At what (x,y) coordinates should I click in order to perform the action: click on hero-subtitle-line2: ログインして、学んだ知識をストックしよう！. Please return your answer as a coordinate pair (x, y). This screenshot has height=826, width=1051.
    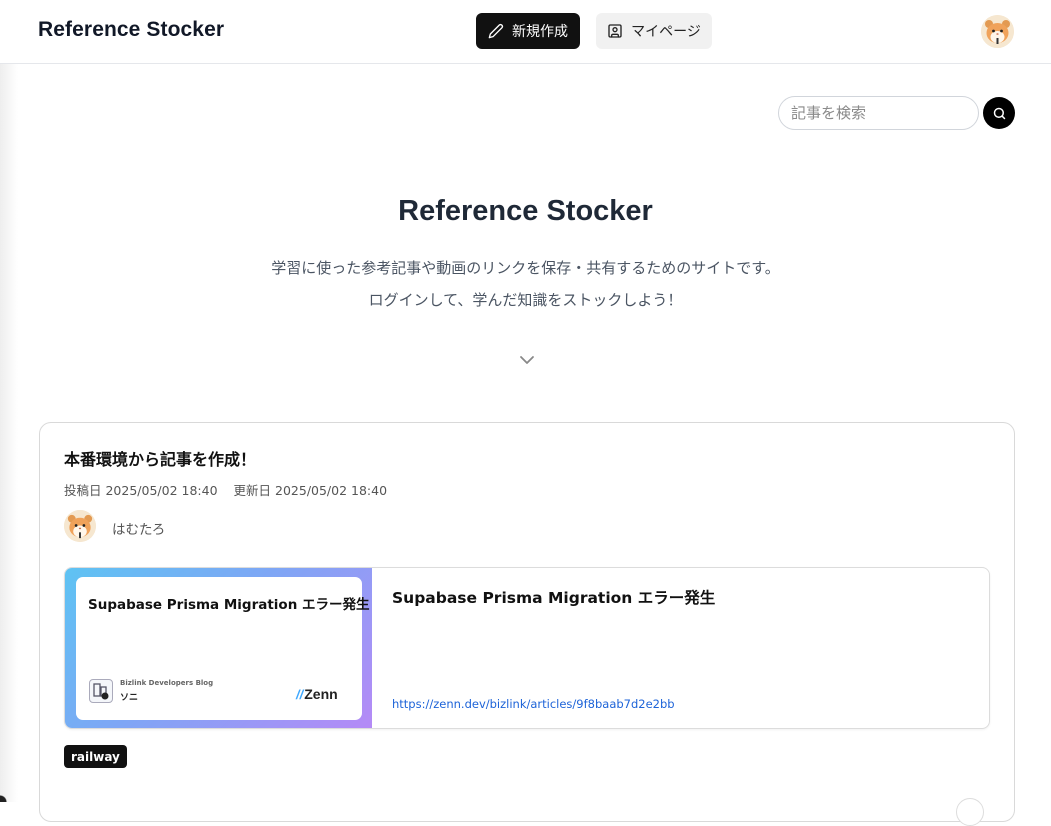
    Looking at the image, I should click on (525, 300).